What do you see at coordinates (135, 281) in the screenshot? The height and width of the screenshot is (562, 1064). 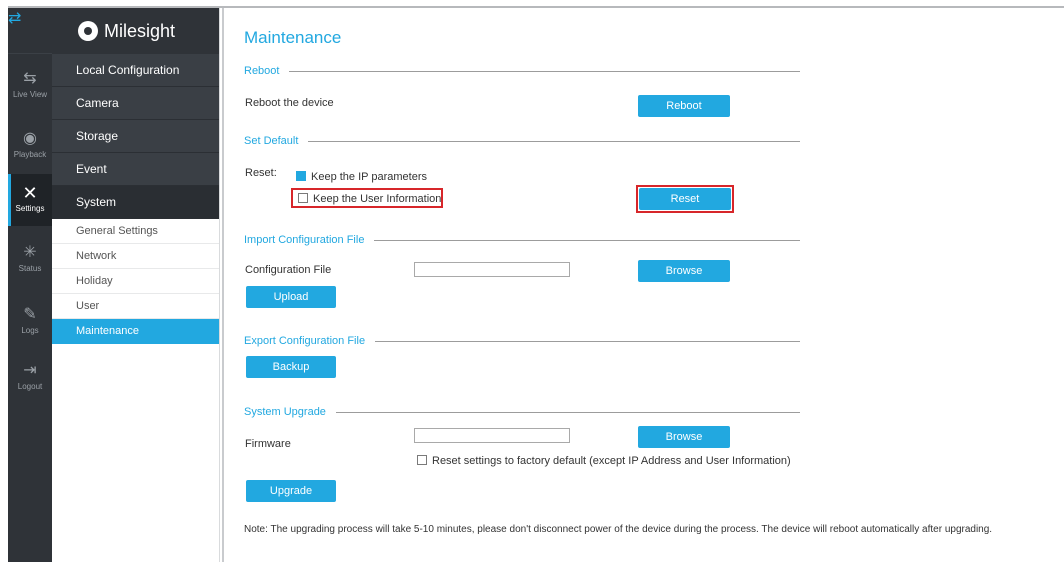 I see `submenu-item-holiday: Holiday` at bounding box center [135, 281].